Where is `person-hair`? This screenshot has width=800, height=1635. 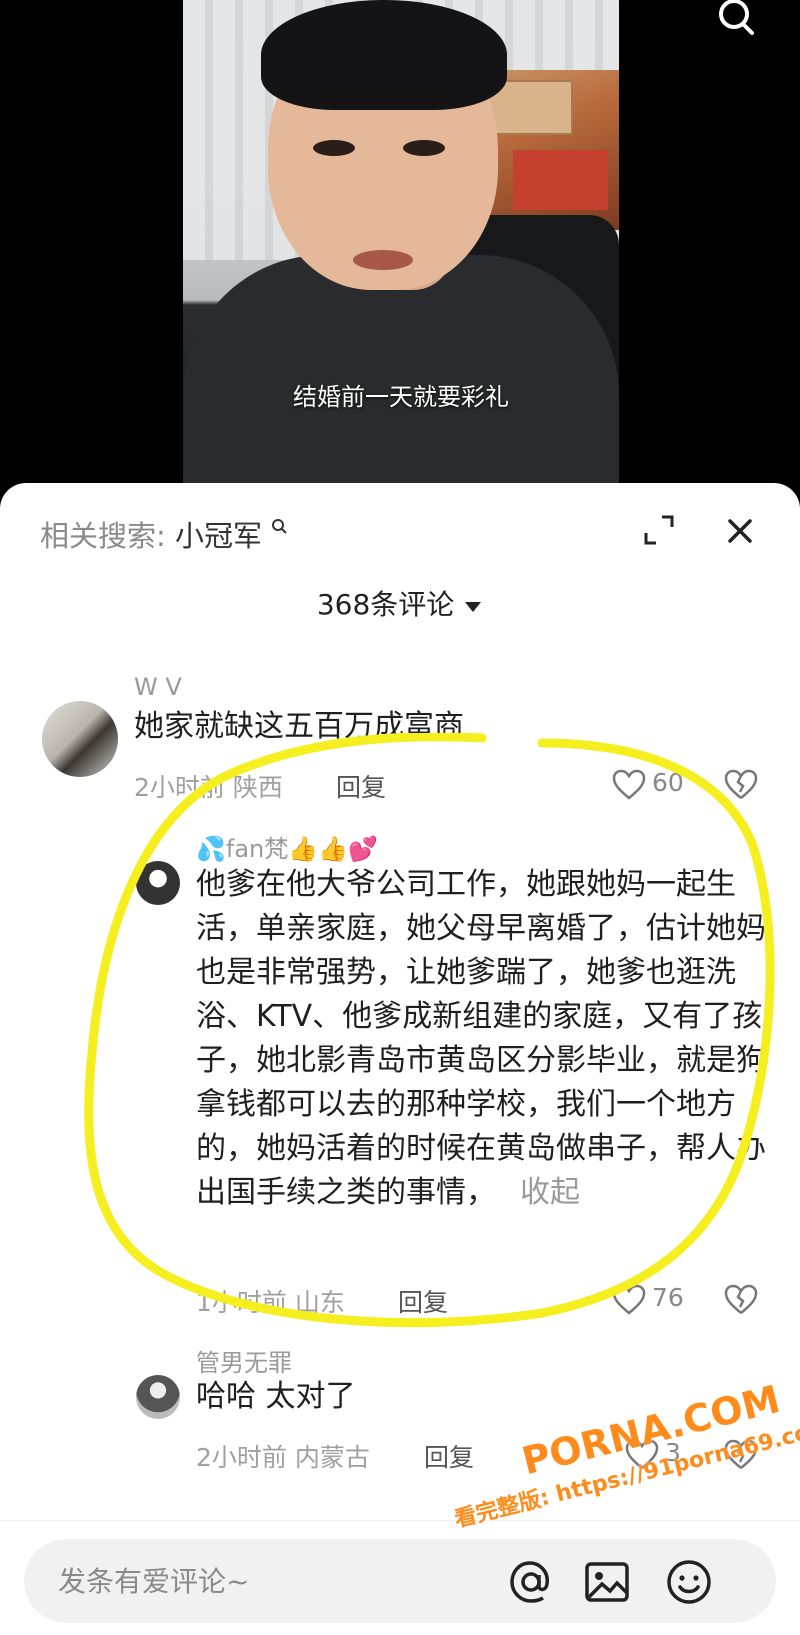 person-hair is located at coordinates (384, 55).